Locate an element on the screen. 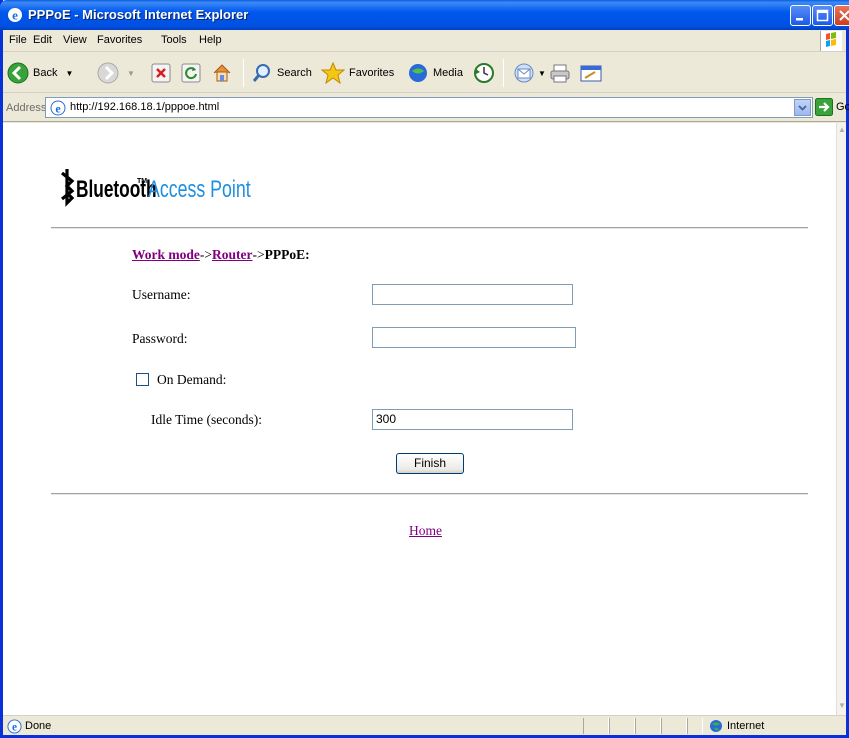  close-button is located at coordinates (841, 15).